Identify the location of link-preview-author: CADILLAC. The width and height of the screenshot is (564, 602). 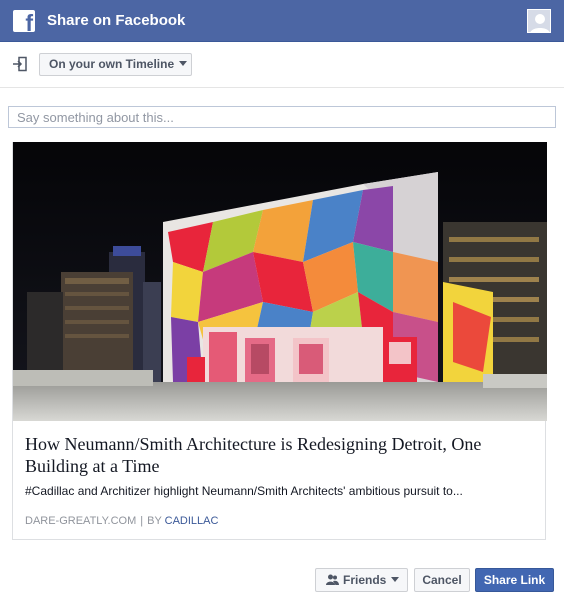
(192, 521).